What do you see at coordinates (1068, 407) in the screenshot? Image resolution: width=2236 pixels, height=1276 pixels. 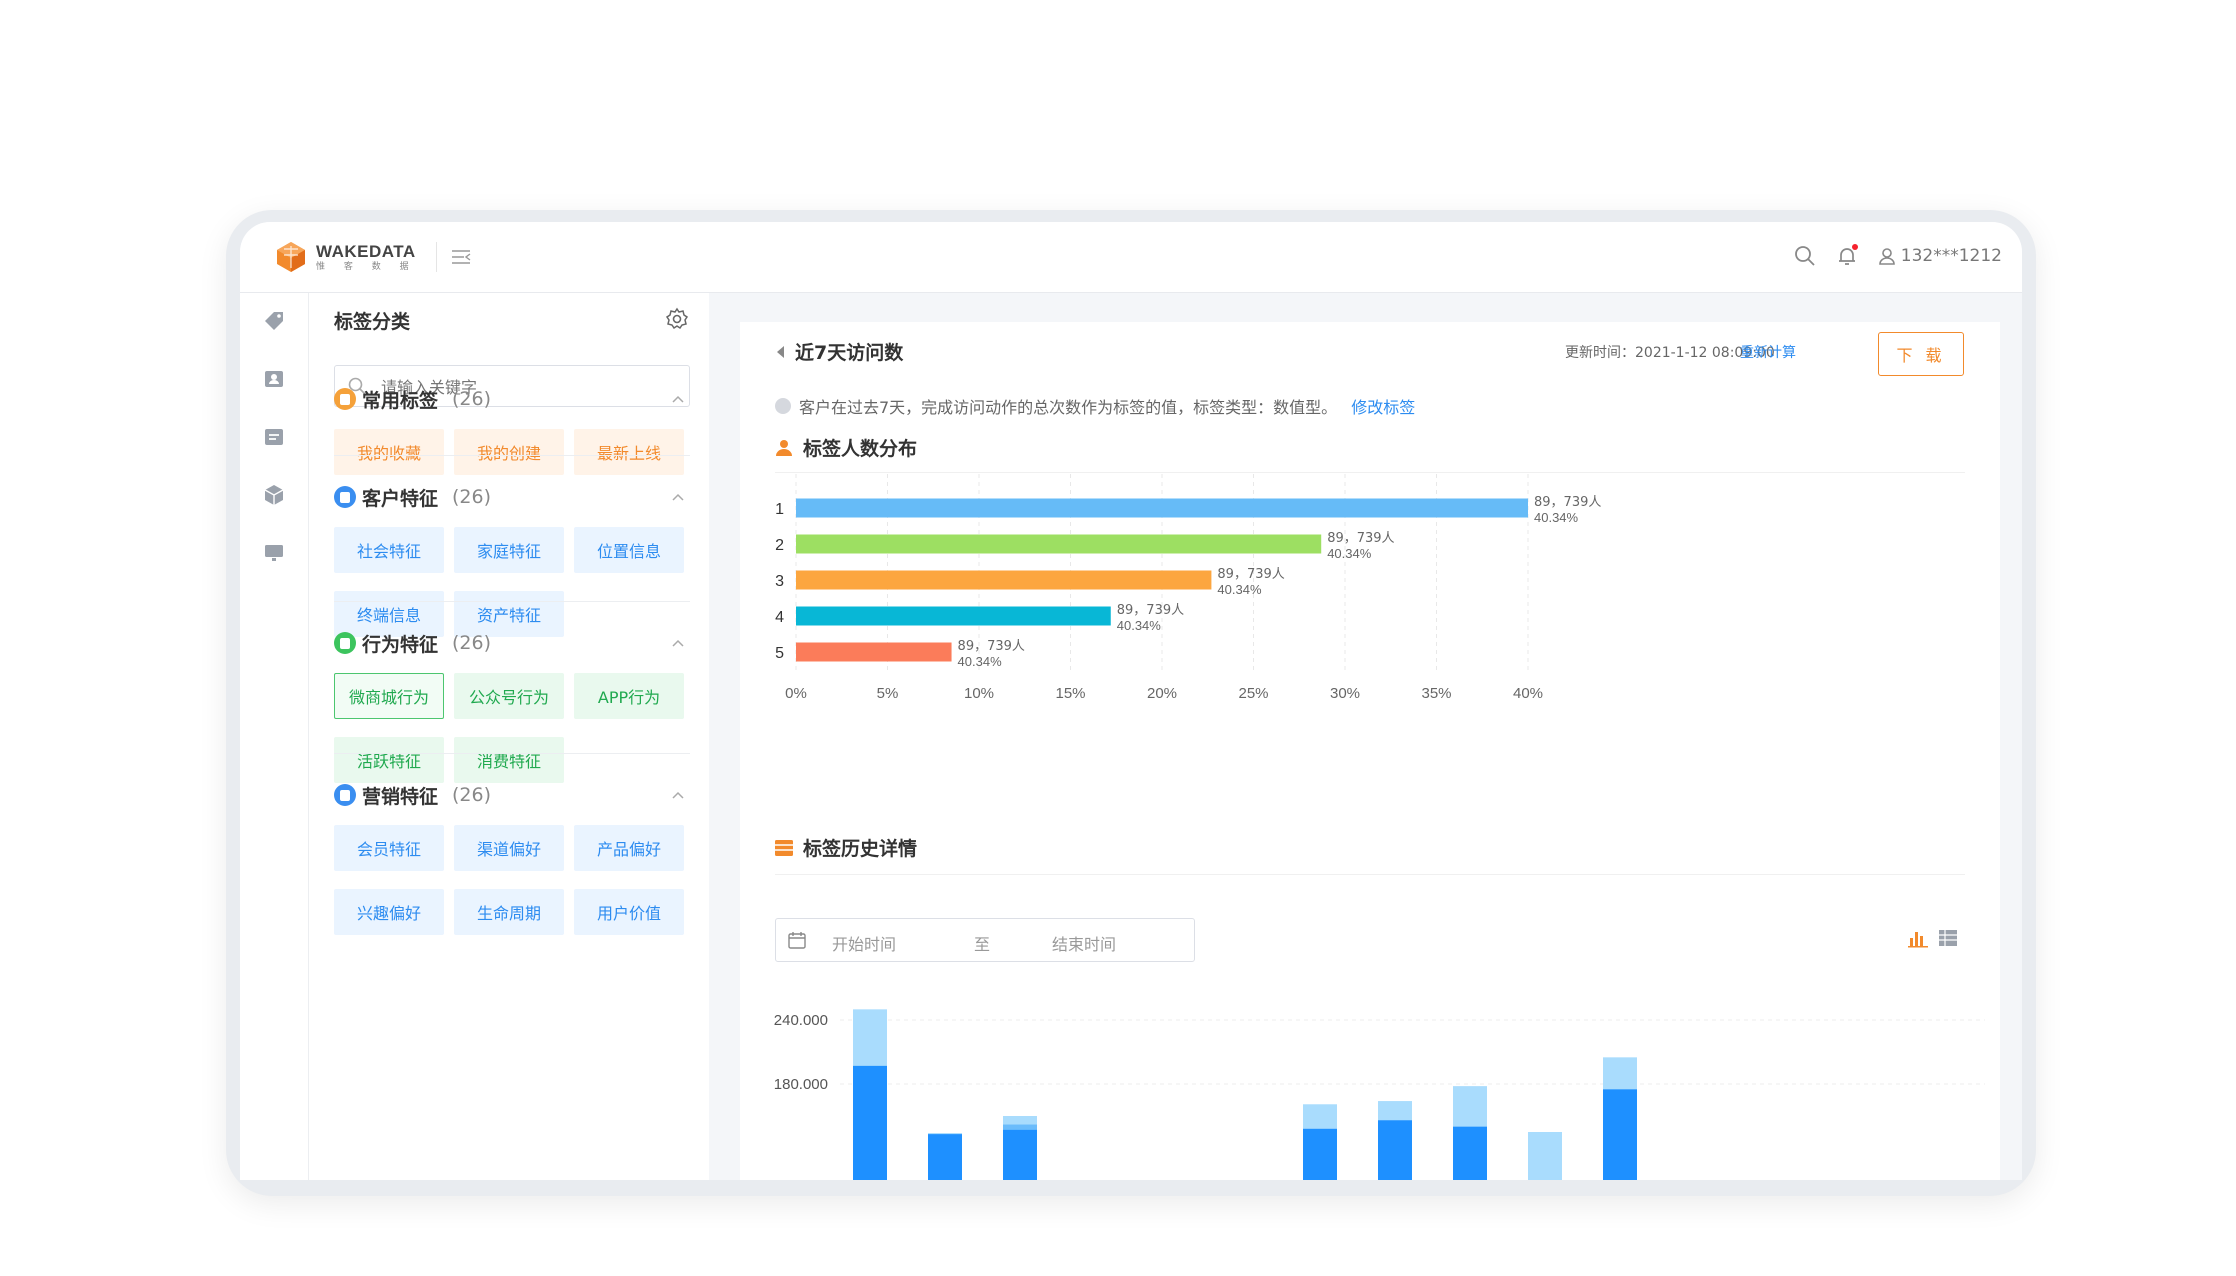 I see `description-text: 客户在过去7天，完成访问动作的总次数作为标签的值，标签类型：数值型。` at bounding box center [1068, 407].